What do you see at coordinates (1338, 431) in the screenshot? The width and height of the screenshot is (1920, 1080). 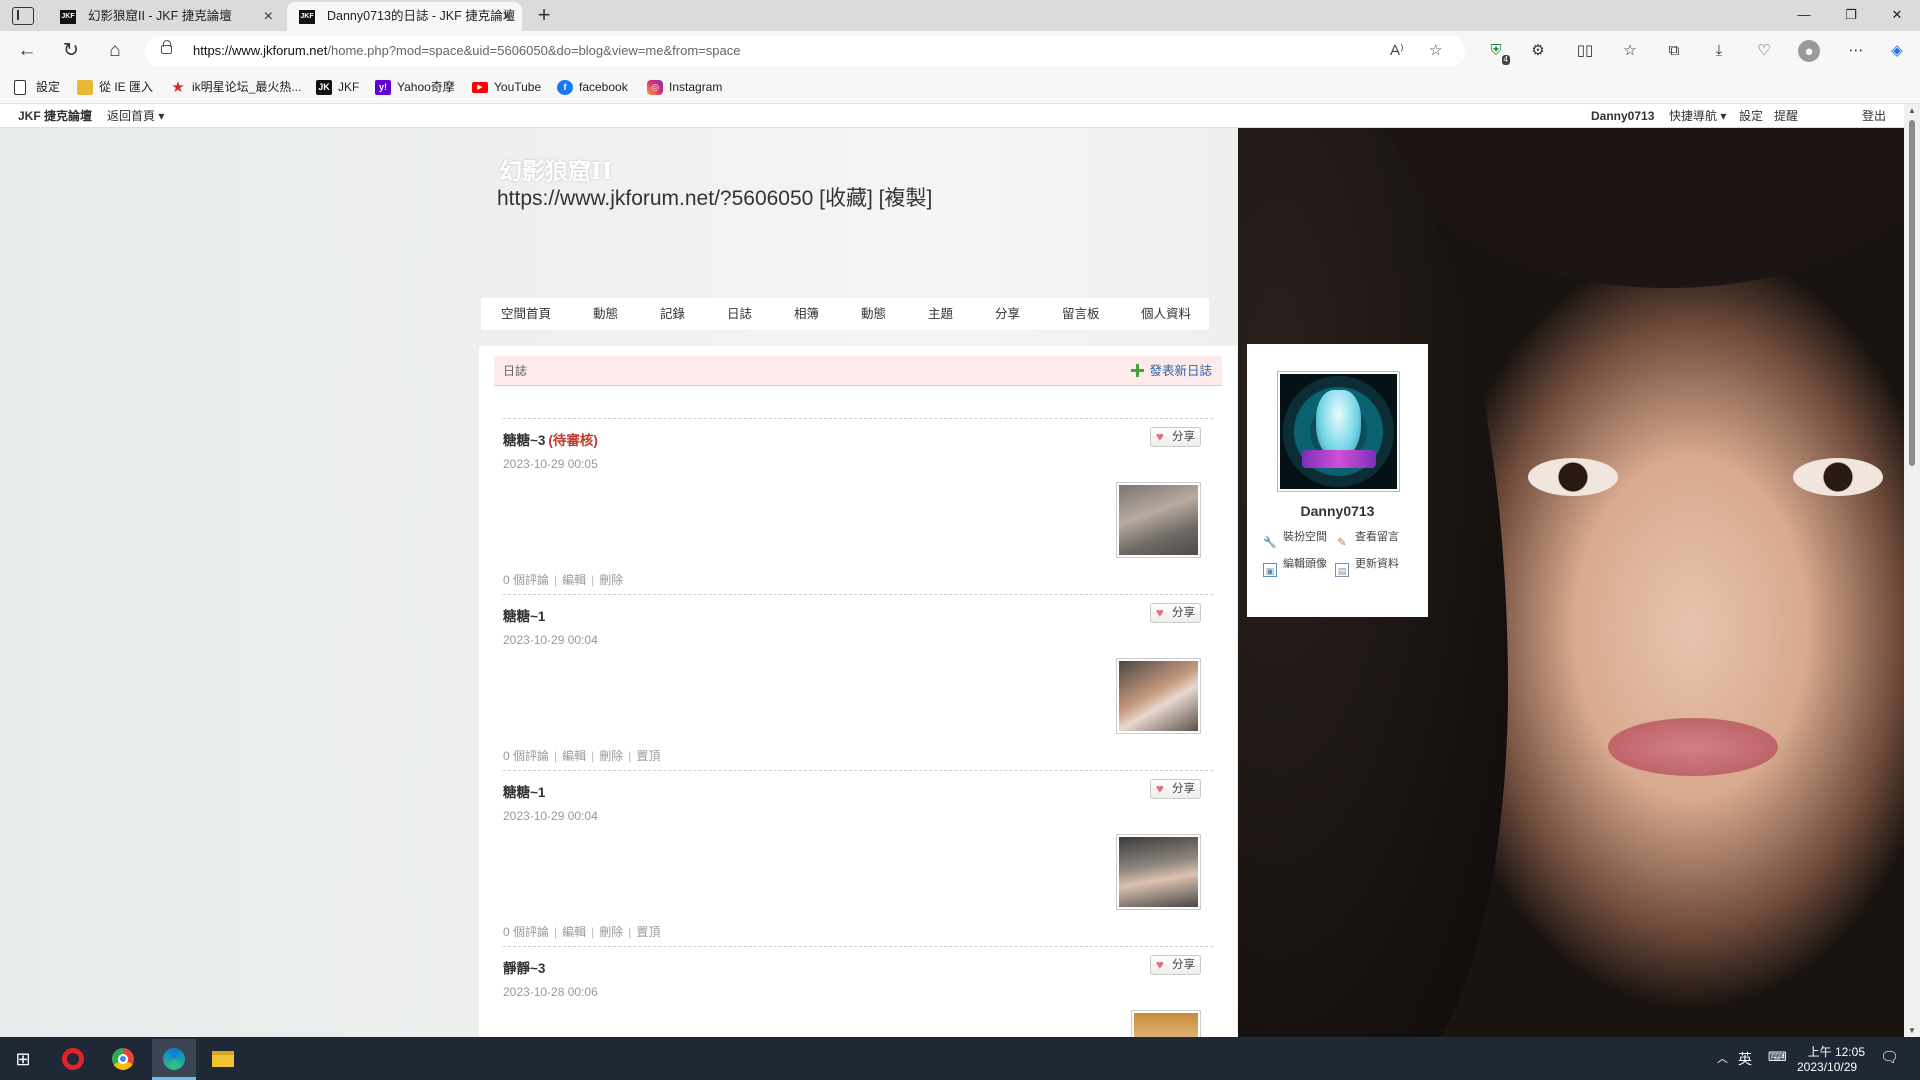 I see `avatar` at bounding box center [1338, 431].